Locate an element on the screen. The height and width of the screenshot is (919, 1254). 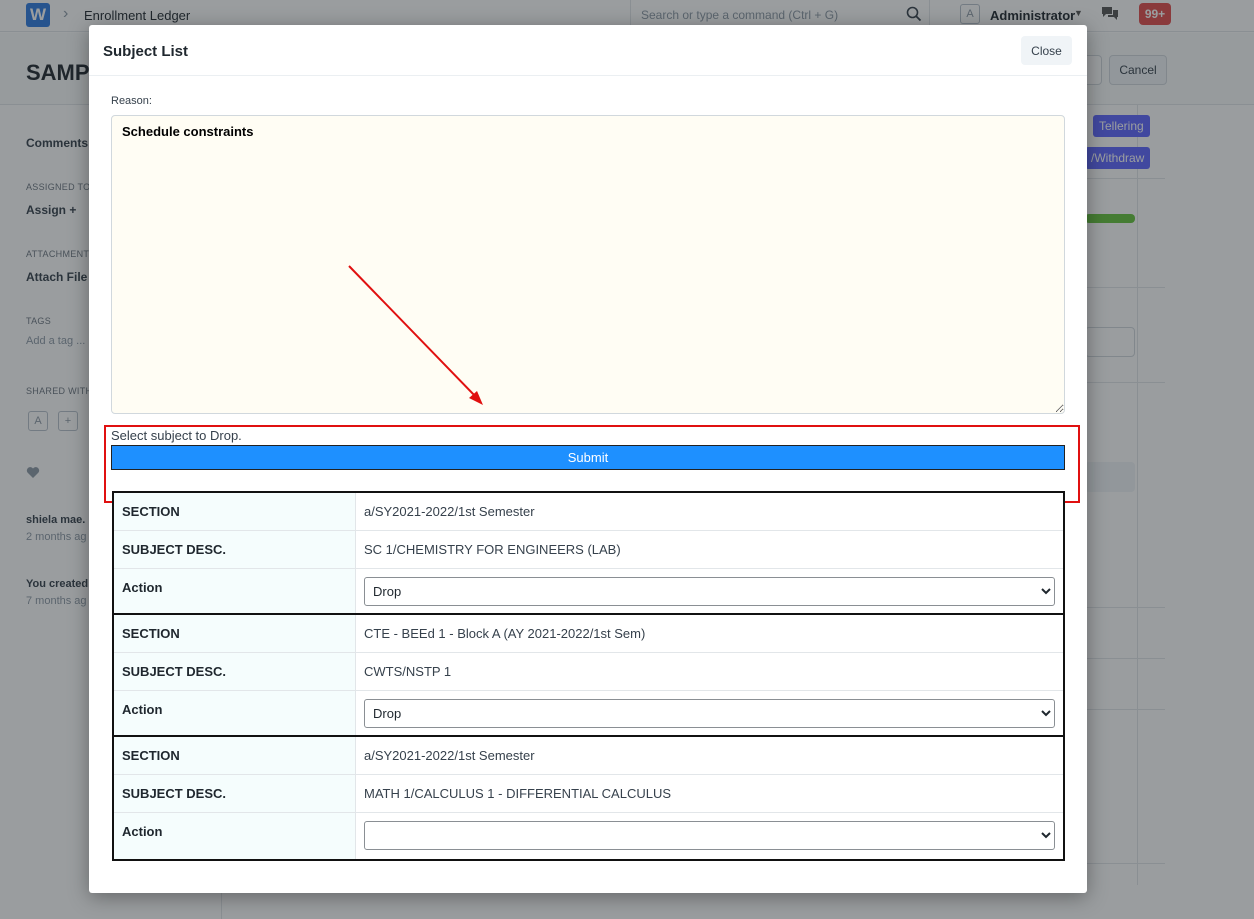
action-cell is located at coordinates (710, 836).